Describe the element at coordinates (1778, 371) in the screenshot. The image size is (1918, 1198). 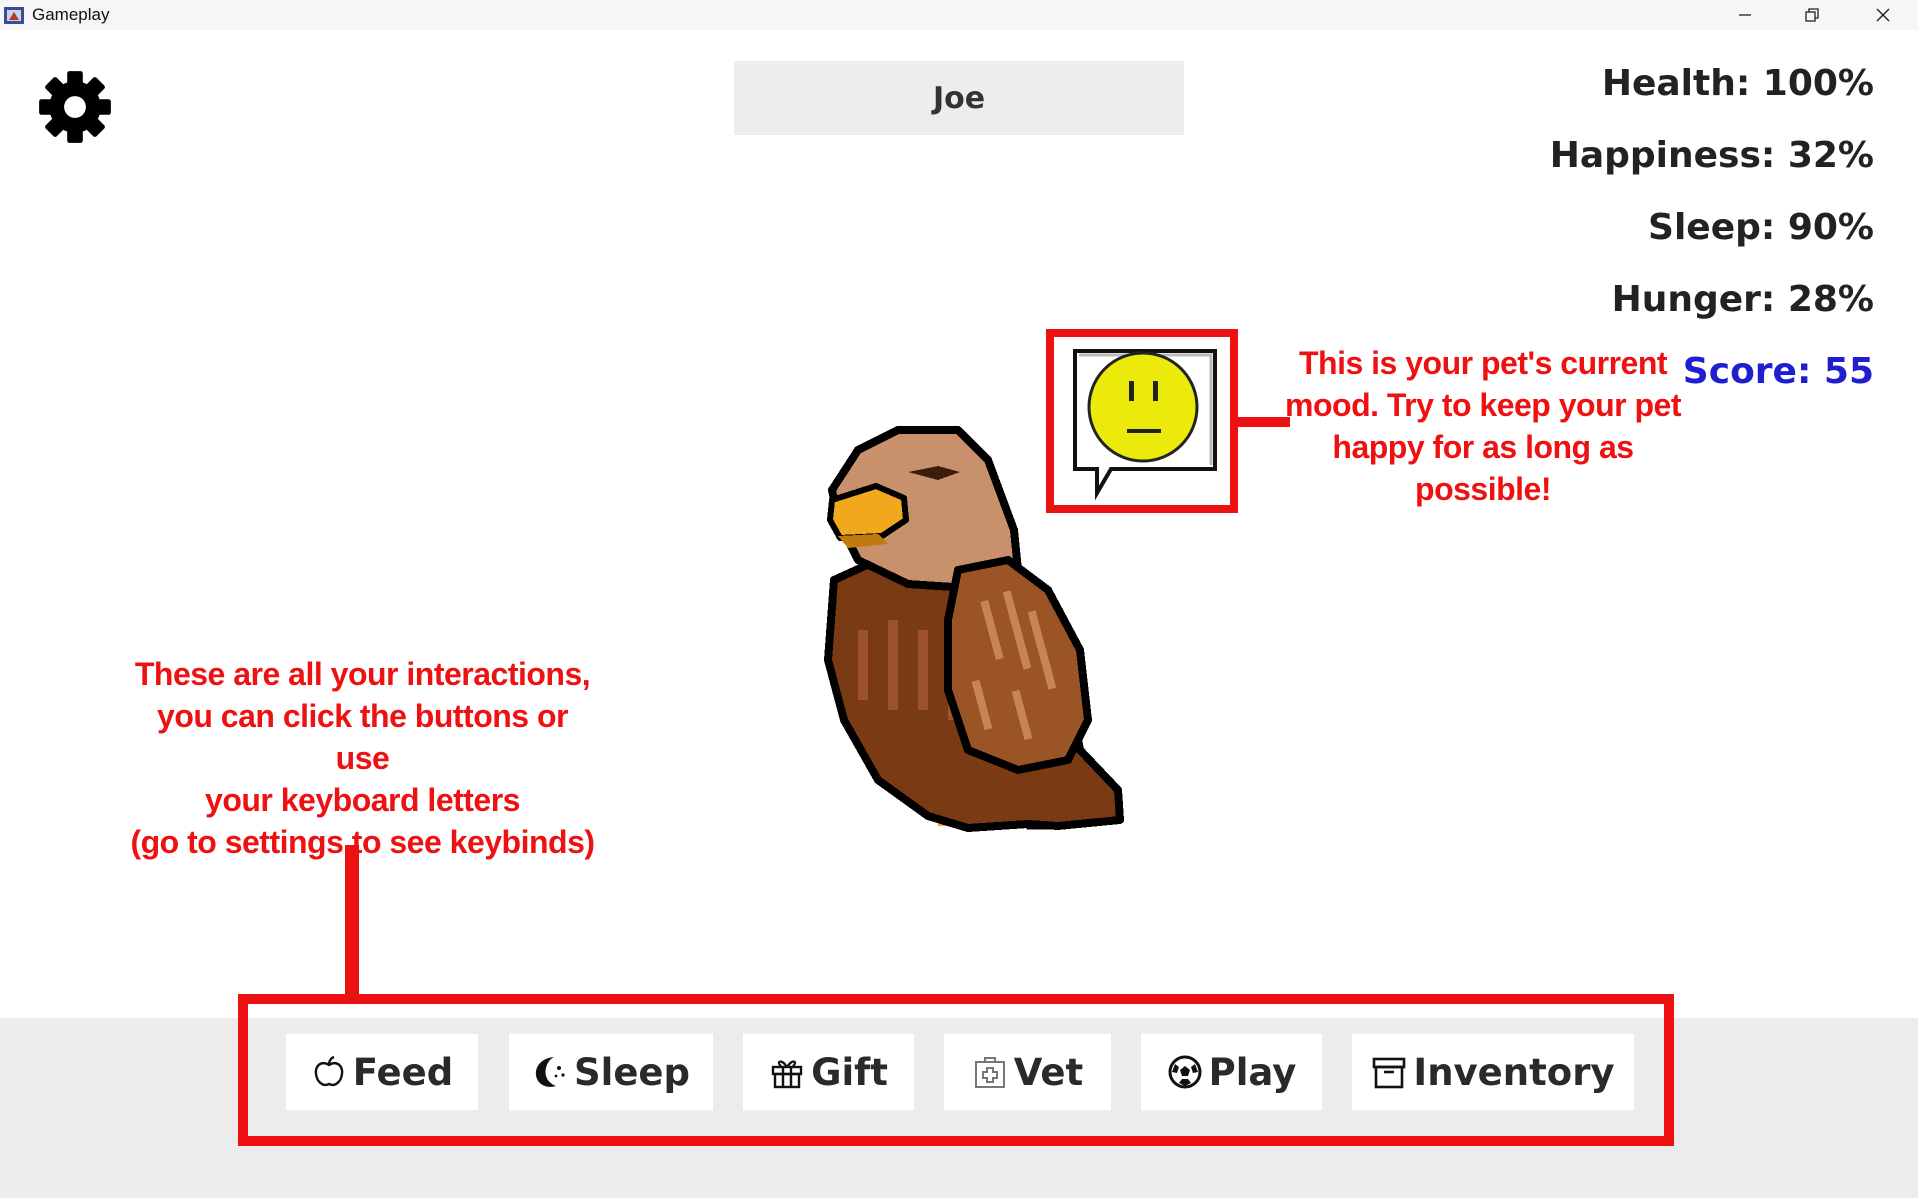
I see `score-stat: Score: 55` at that location.